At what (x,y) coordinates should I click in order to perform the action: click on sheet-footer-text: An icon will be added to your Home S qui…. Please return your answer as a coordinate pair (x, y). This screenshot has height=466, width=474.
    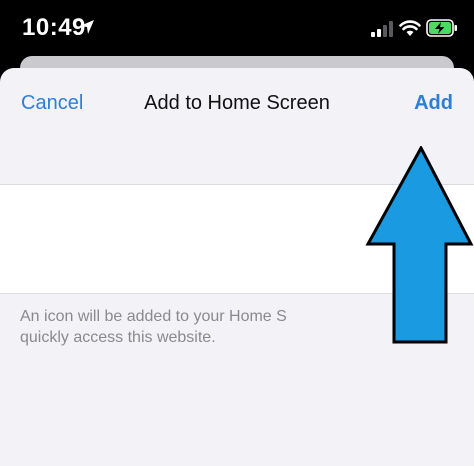
    Looking at the image, I should click on (159, 327).